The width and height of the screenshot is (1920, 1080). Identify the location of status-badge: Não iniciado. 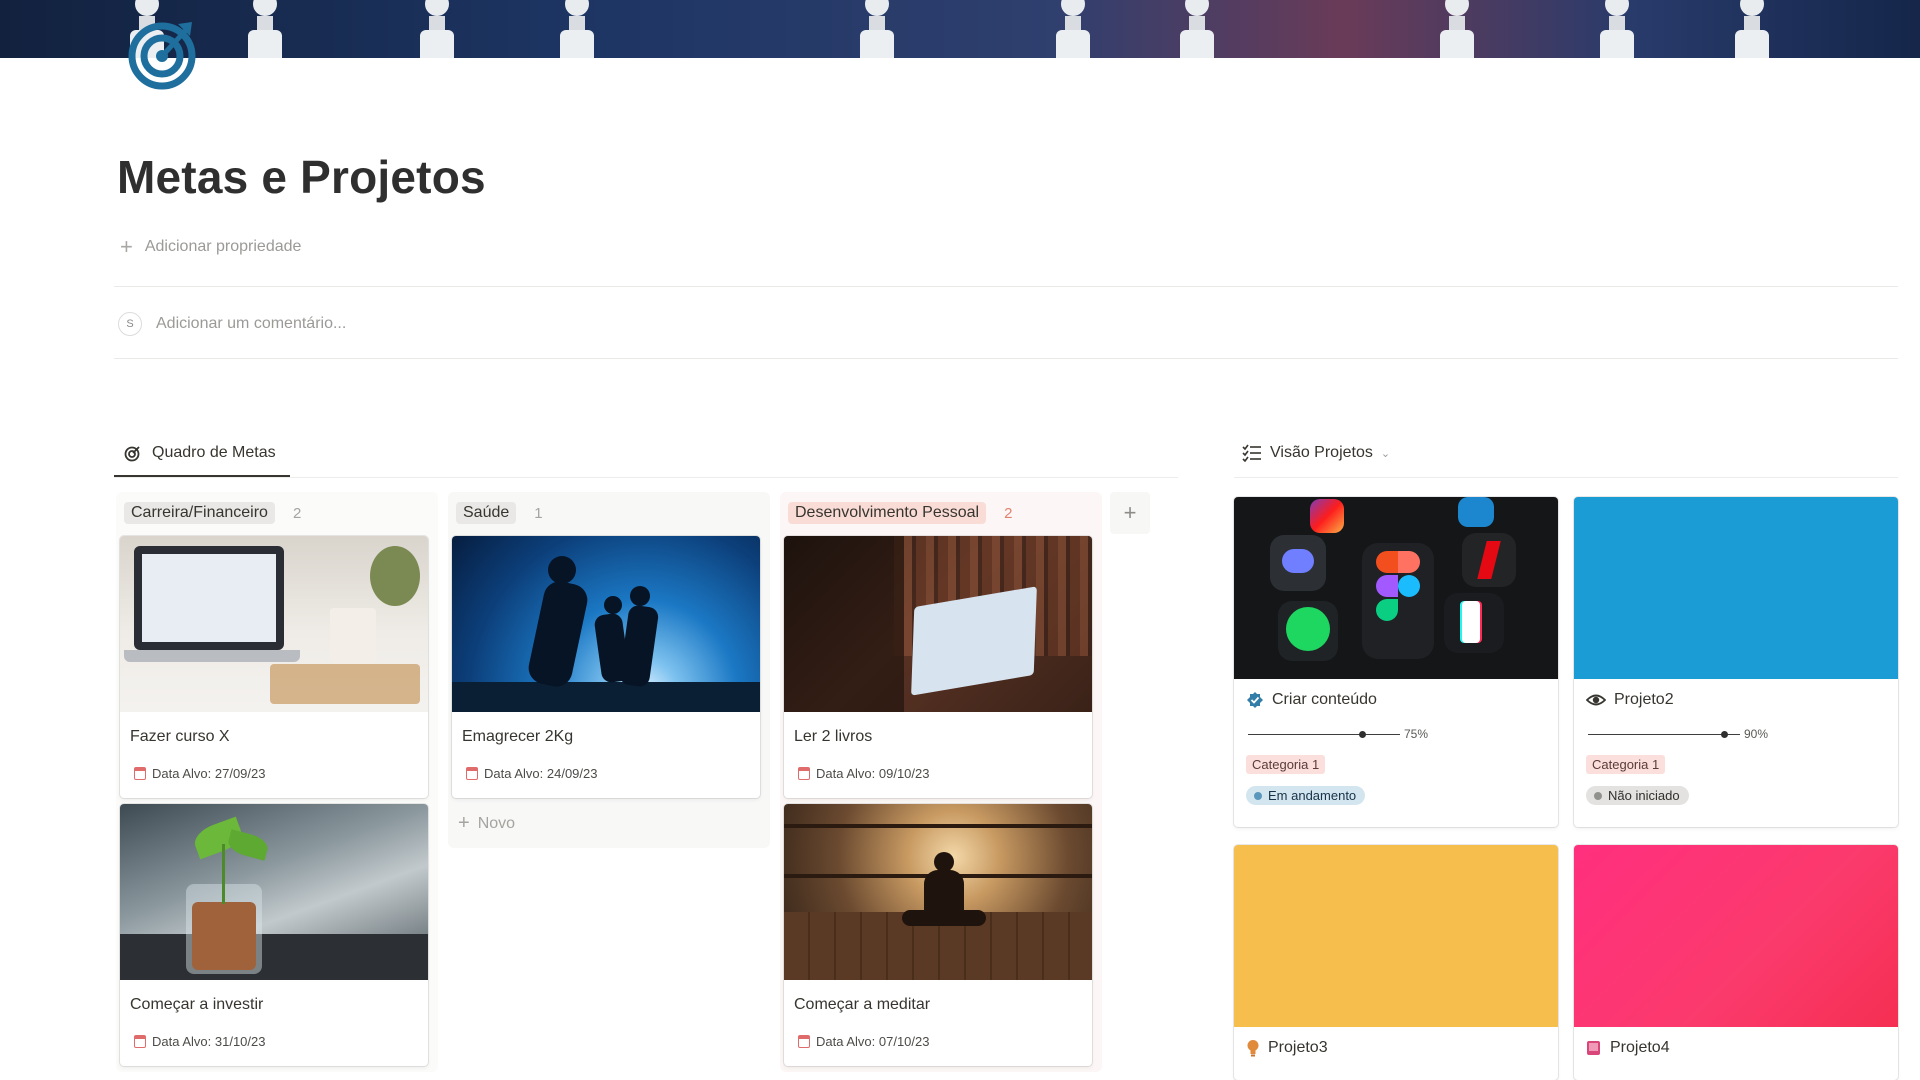
(1637, 795).